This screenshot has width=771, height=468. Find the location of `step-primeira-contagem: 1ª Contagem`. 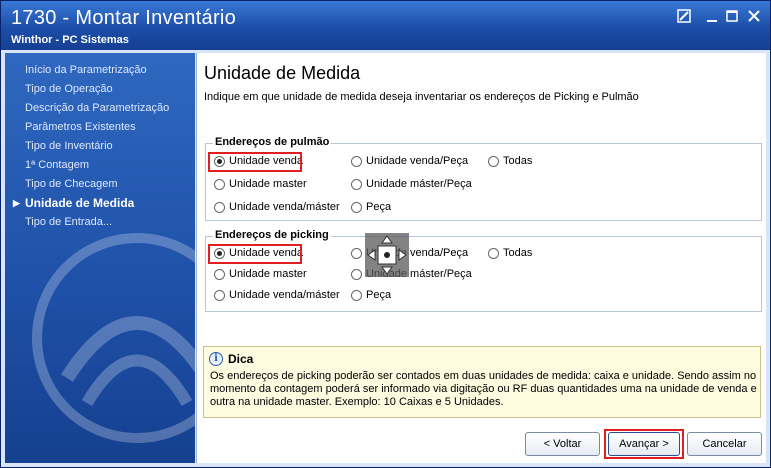

step-primeira-contagem: 1ª Contagem is located at coordinates (100, 165).